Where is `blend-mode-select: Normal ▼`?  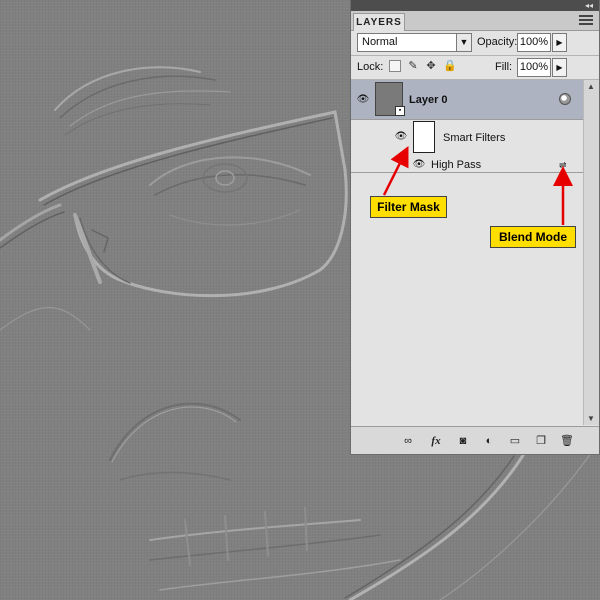 blend-mode-select: Normal ▼ is located at coordinates (414, 42).